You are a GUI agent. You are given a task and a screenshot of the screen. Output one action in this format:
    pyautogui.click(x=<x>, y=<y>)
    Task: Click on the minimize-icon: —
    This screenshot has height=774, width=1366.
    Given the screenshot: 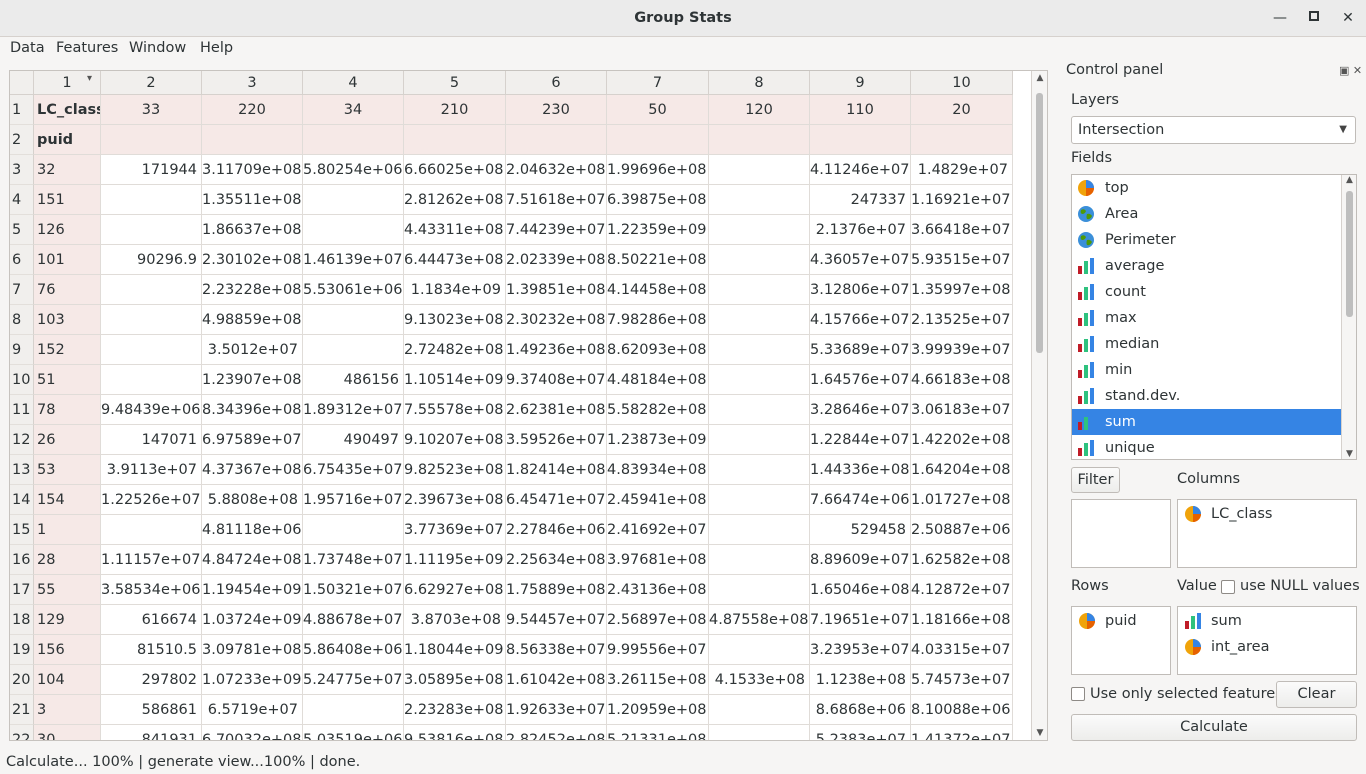 What is the action you would take?
    pyautogui.click(x=1280, y=18)
    